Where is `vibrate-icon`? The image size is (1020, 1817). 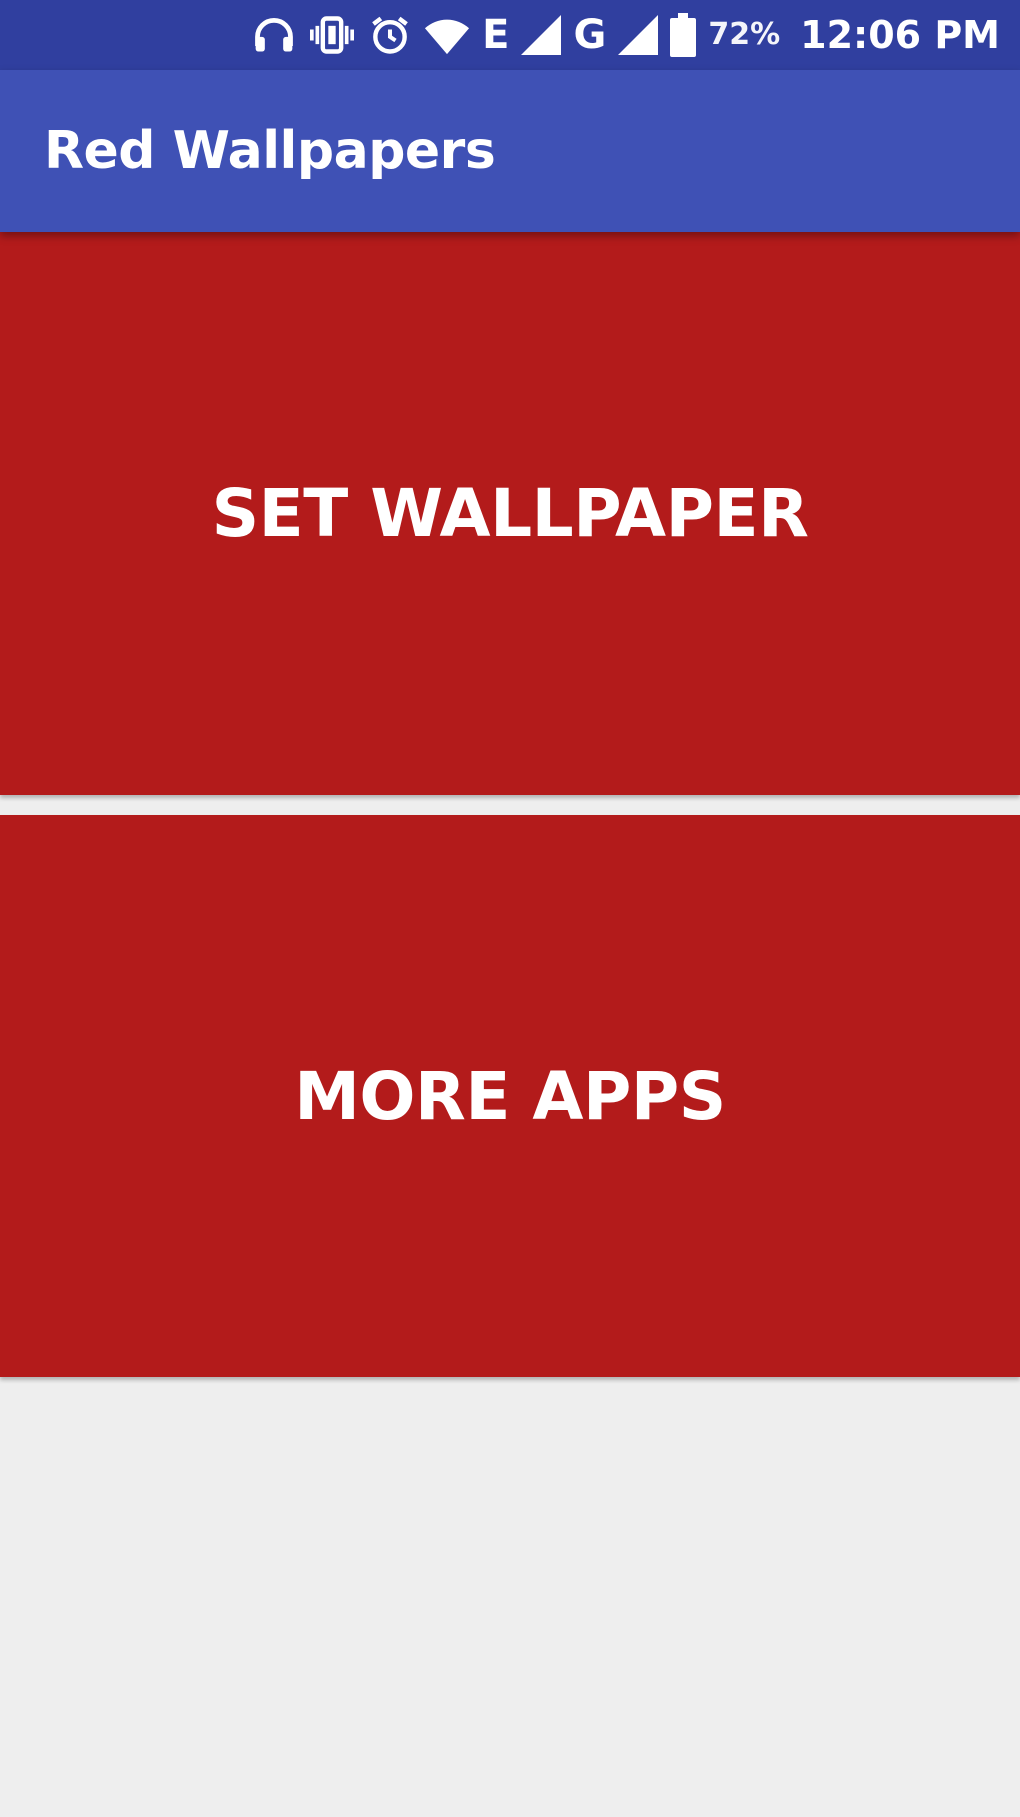
vibrate-icon is located at coordinates (332, 35).